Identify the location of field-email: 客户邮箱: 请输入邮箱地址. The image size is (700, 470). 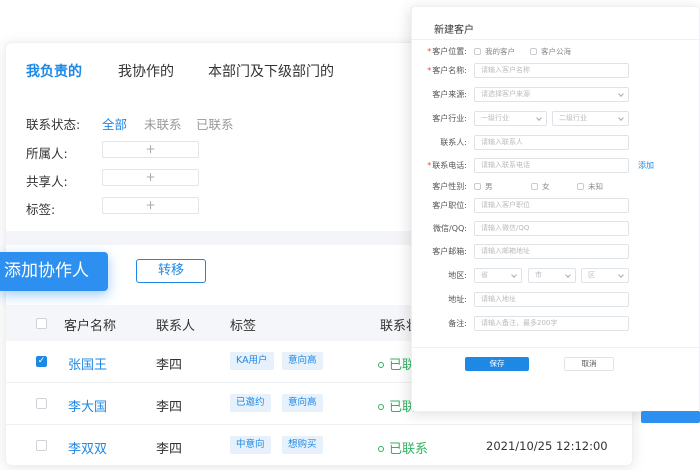
(555, 253).